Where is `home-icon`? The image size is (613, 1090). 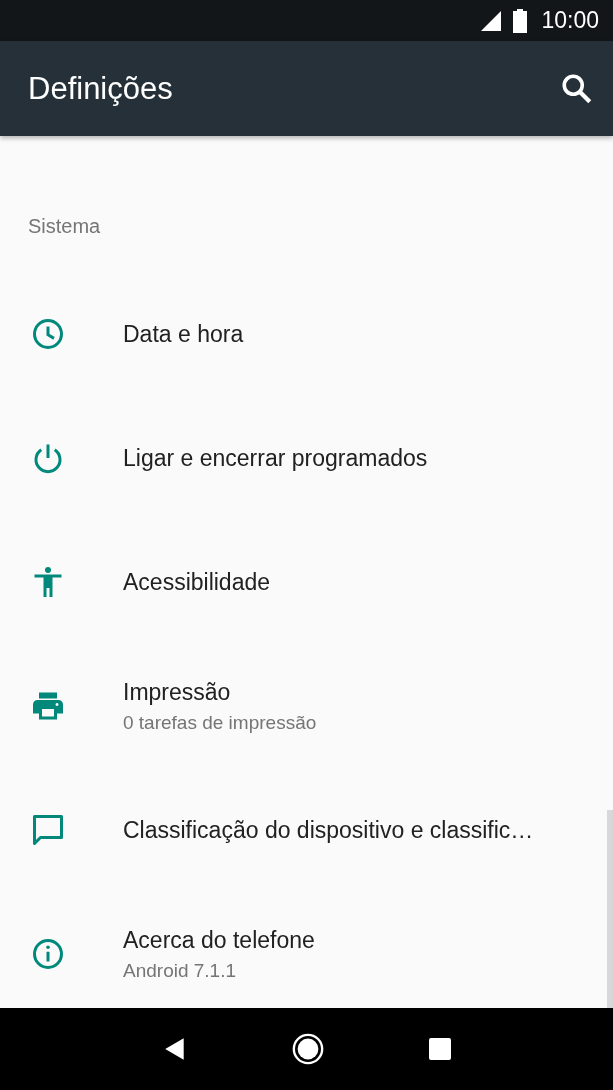 home-icon is located at coordinates (307, 1049).